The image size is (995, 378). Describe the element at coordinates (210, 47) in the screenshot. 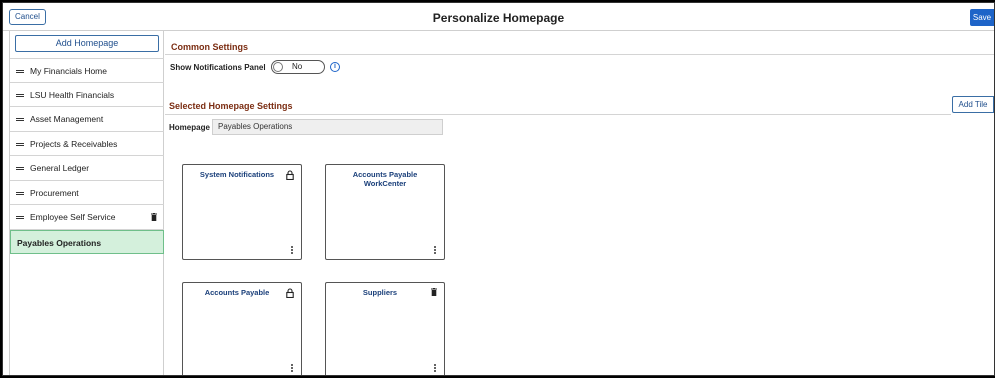

I see `common-settings-title: Common Settings` at that location.